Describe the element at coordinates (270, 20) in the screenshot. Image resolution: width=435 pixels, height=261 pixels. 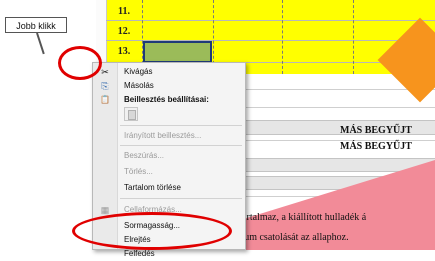
I see `row-divider` at that location.